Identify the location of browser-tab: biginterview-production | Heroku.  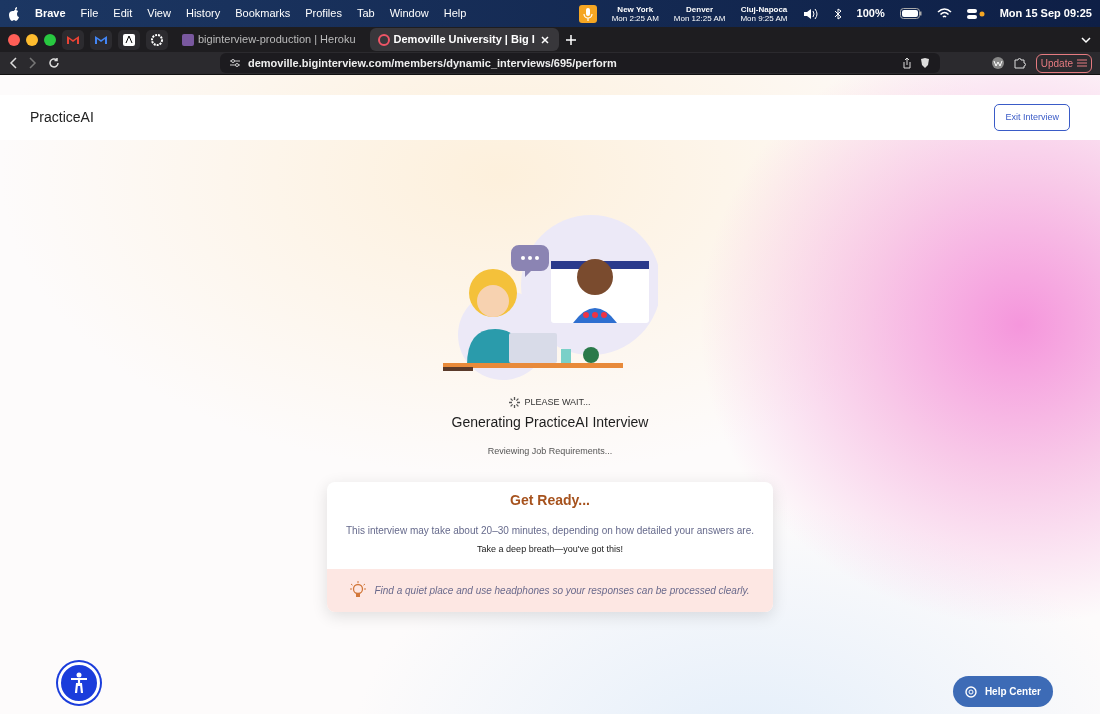
(269, 39).